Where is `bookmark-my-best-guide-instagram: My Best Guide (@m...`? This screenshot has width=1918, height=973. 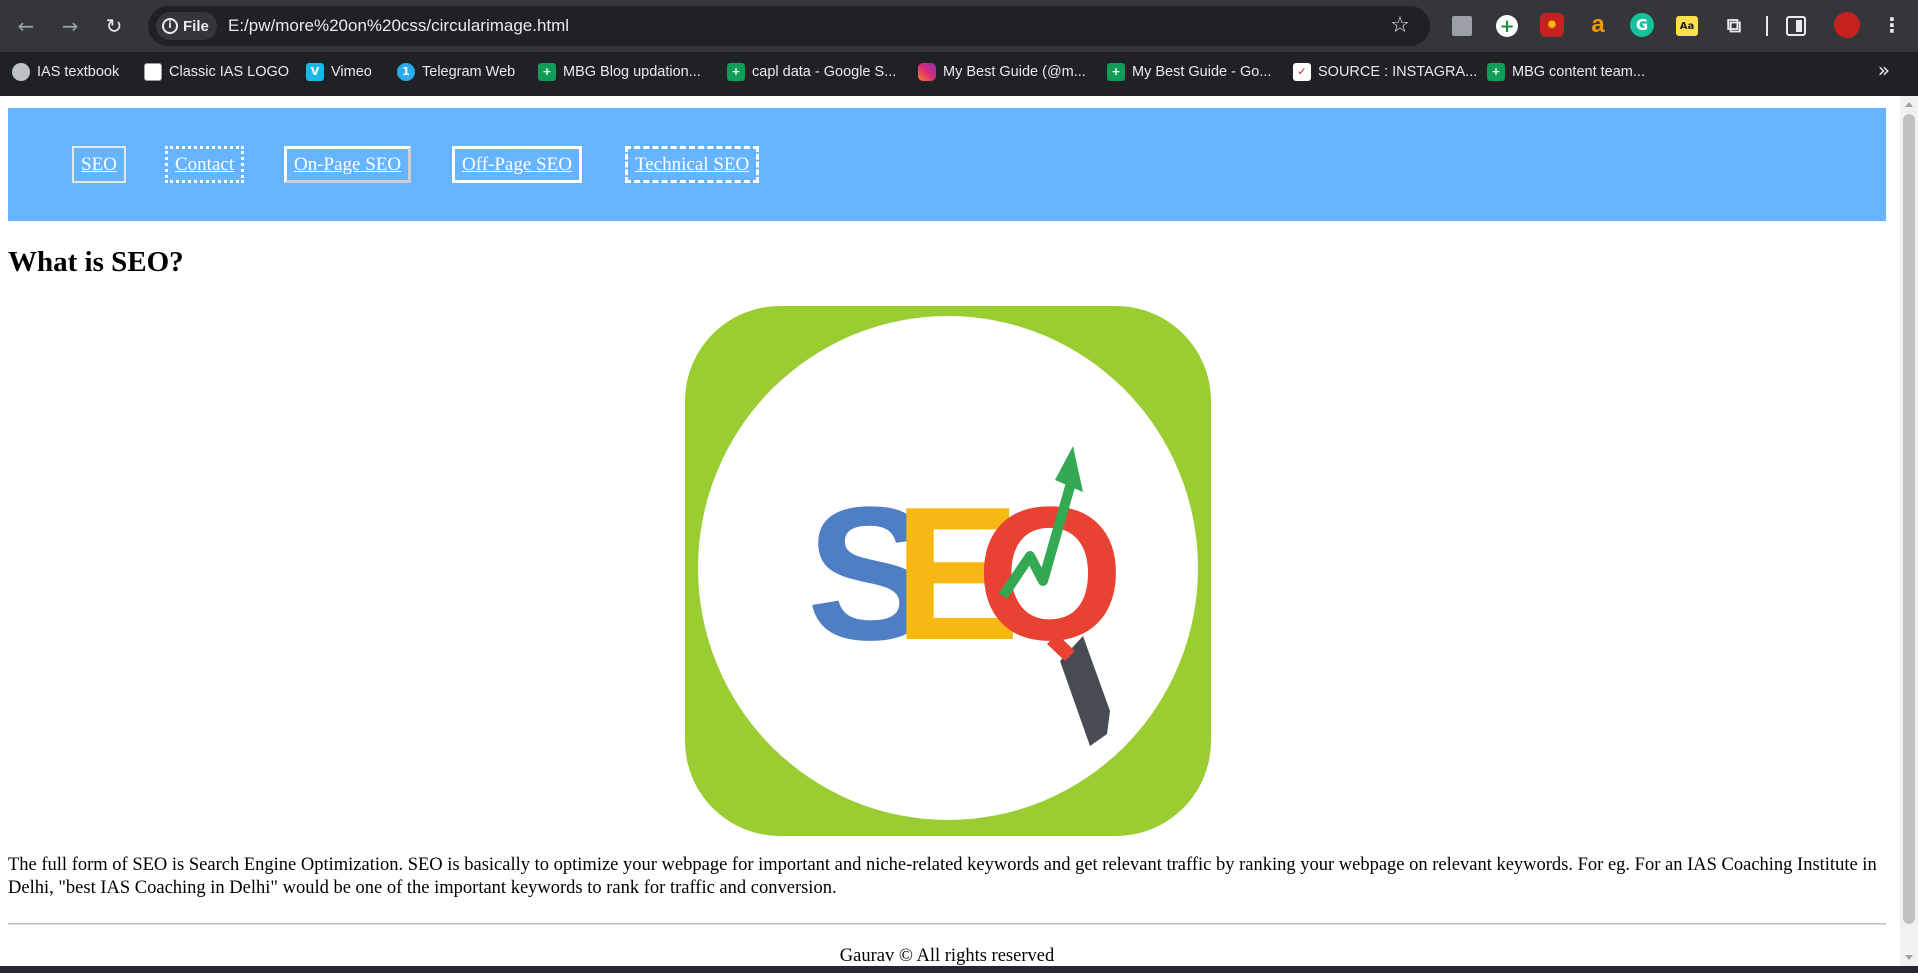 bookmark-my-best-guide-instagram: My Best Guide (@m... is located at coordinates (1002, 72).